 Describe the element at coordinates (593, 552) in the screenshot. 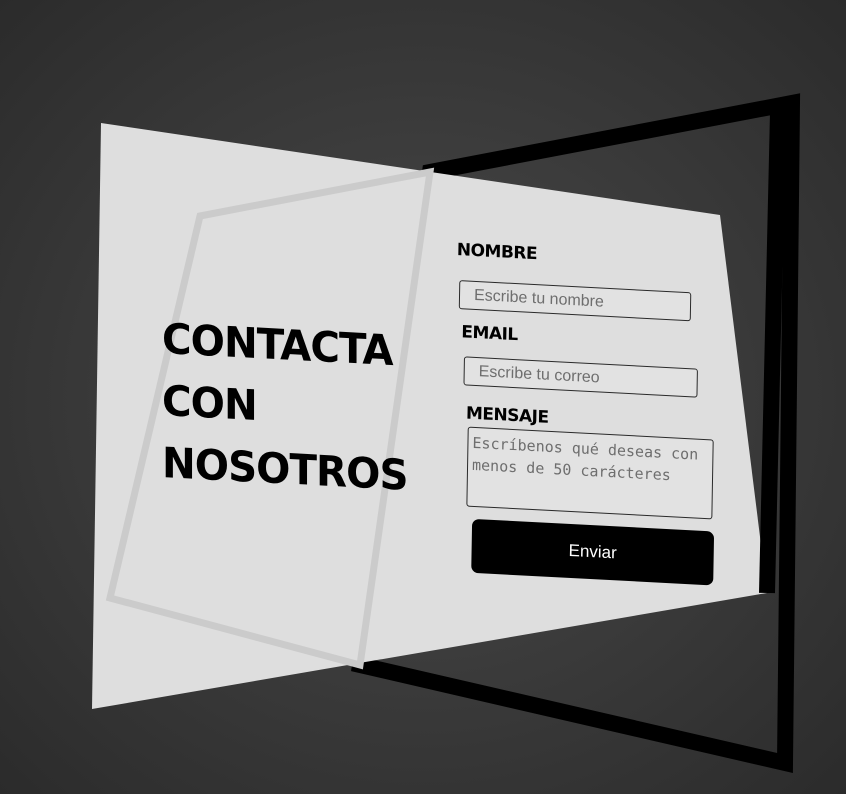

I see `send-button: Enviar` at that location.